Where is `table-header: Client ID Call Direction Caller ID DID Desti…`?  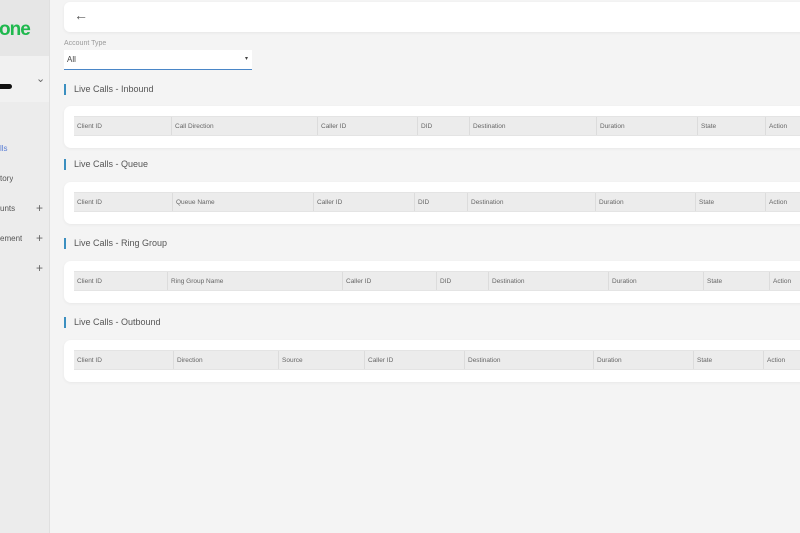
table-header: Client ID Call Direction Caller ID DID Desti… is located at coordinates (437, 126).